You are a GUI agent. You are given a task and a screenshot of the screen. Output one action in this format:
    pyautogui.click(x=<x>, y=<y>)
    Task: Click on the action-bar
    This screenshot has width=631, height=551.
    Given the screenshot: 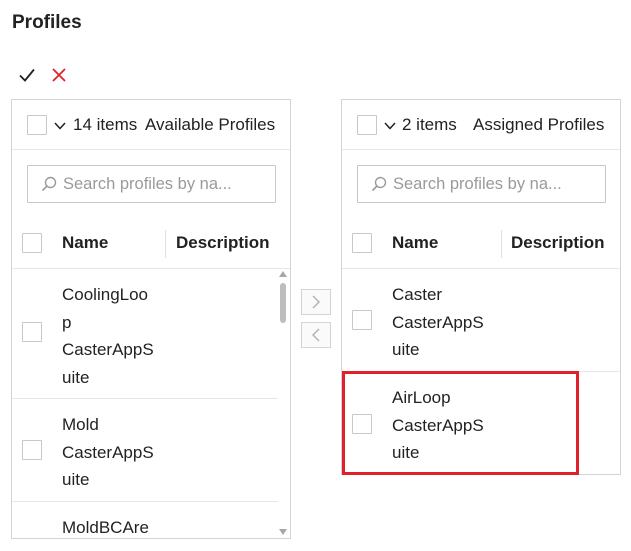 What is the action you would take?
    pyautogui.click(x=43, y=75)
    